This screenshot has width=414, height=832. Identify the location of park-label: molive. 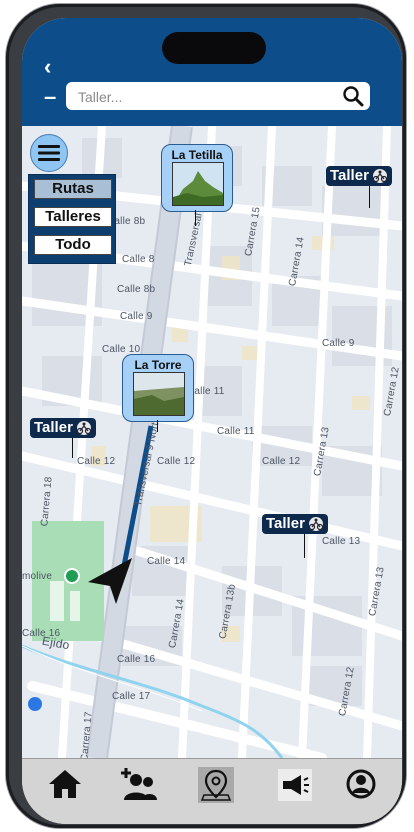
(37, 576).